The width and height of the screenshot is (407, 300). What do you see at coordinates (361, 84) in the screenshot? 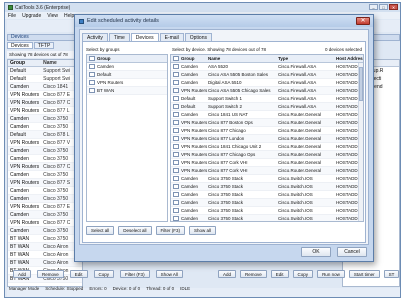
I see `scrollbar-thumb` at bounding box center [361, 84].